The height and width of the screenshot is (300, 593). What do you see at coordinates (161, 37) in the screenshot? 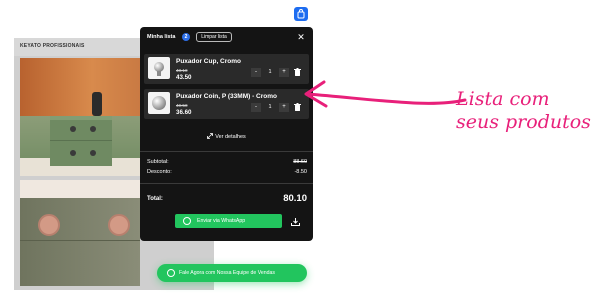
I see `cart-title: Minha lista` at bounding box center [161, 37].